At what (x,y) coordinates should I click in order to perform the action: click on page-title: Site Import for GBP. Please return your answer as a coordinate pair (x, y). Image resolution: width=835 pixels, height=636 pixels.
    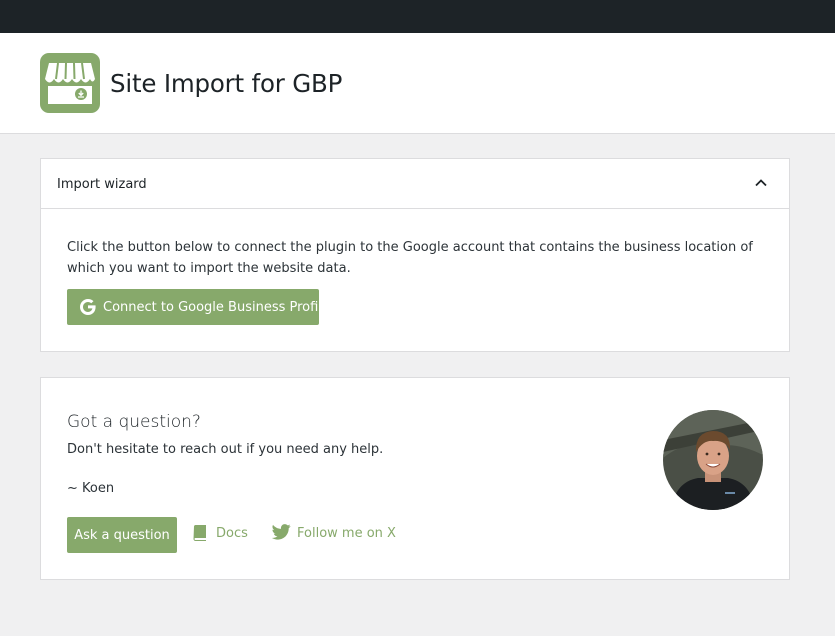
    Looking at the image, I should click on (226, 83).